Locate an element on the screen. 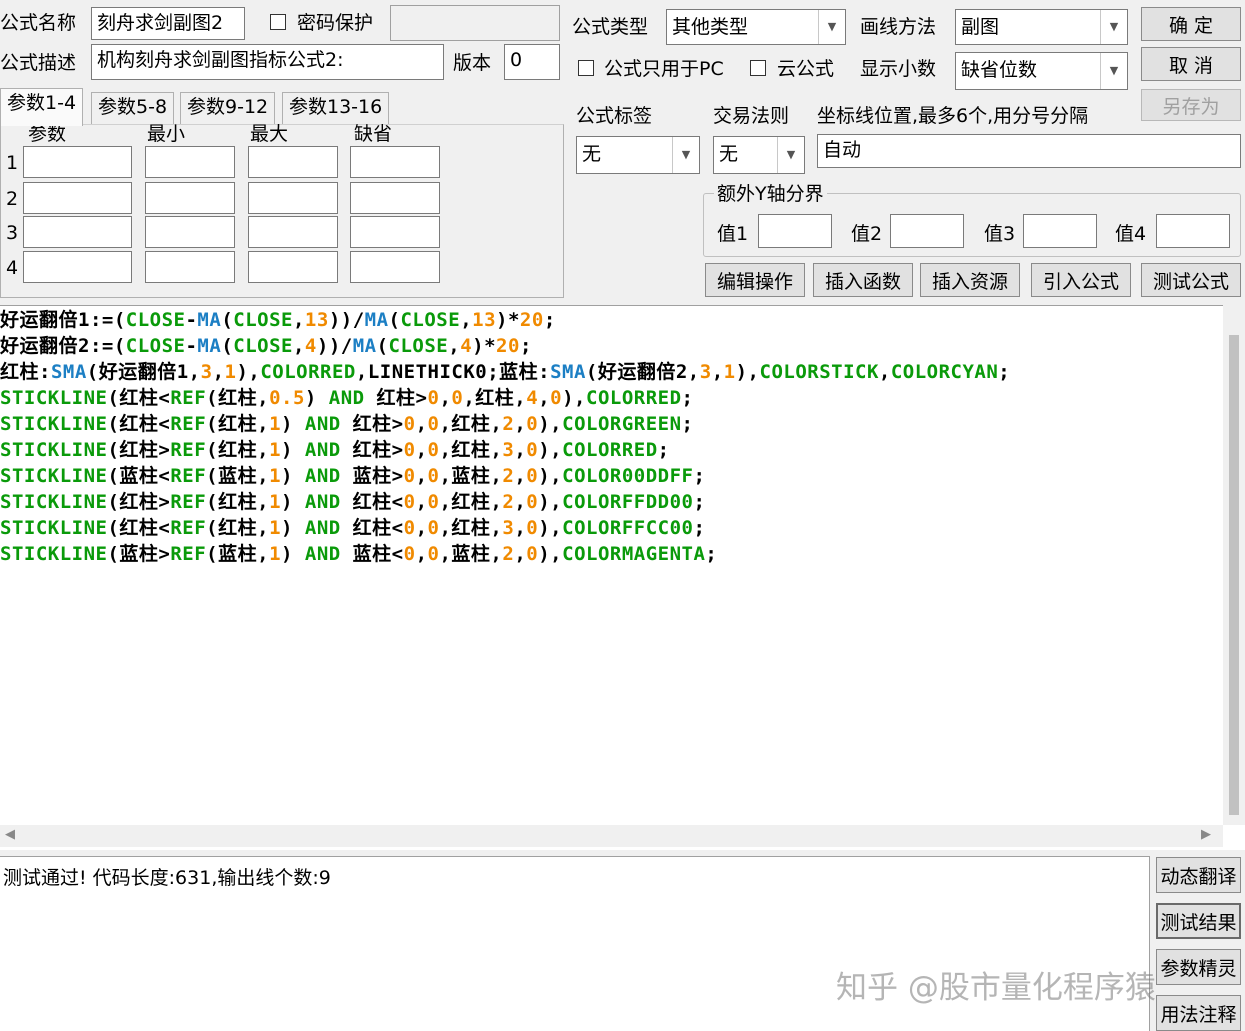  scroll-left-icon: ◀ is located at coordinates (10, 834).